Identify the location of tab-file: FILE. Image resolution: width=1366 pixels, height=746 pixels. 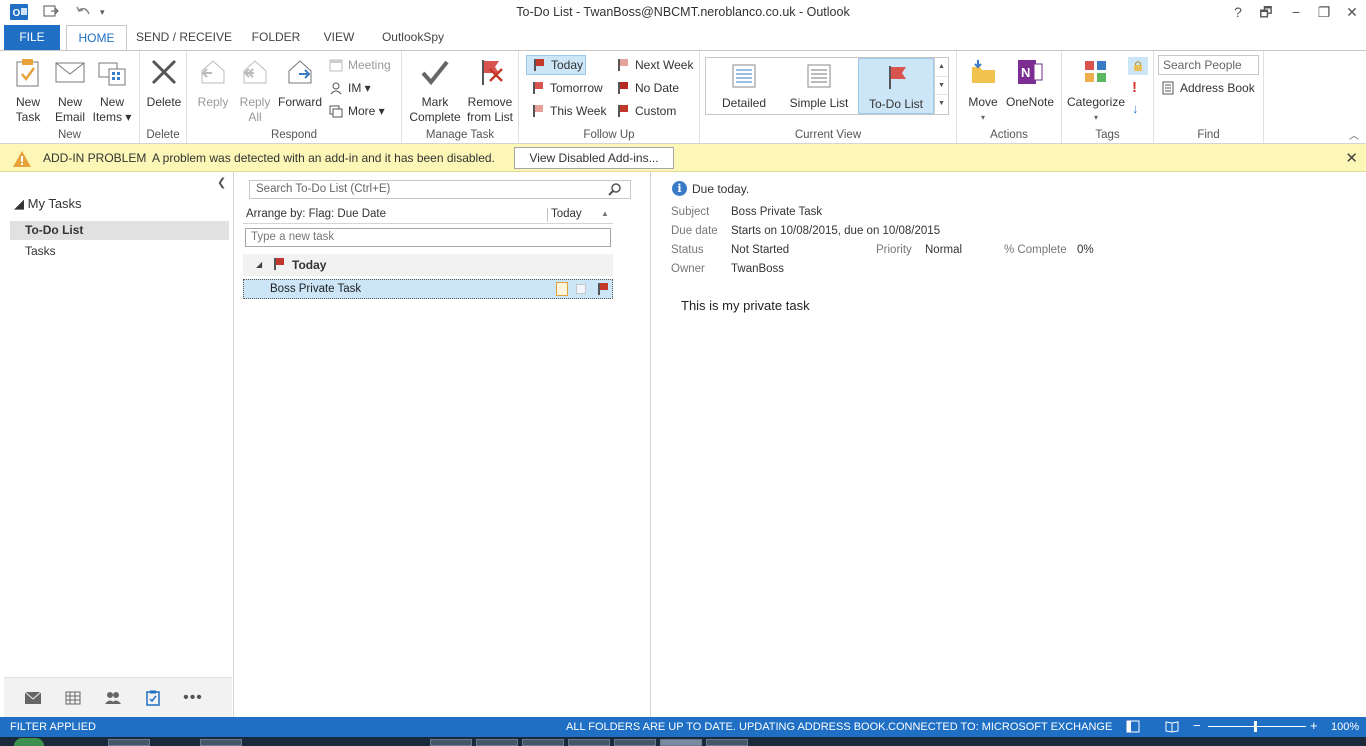
(32, 37).